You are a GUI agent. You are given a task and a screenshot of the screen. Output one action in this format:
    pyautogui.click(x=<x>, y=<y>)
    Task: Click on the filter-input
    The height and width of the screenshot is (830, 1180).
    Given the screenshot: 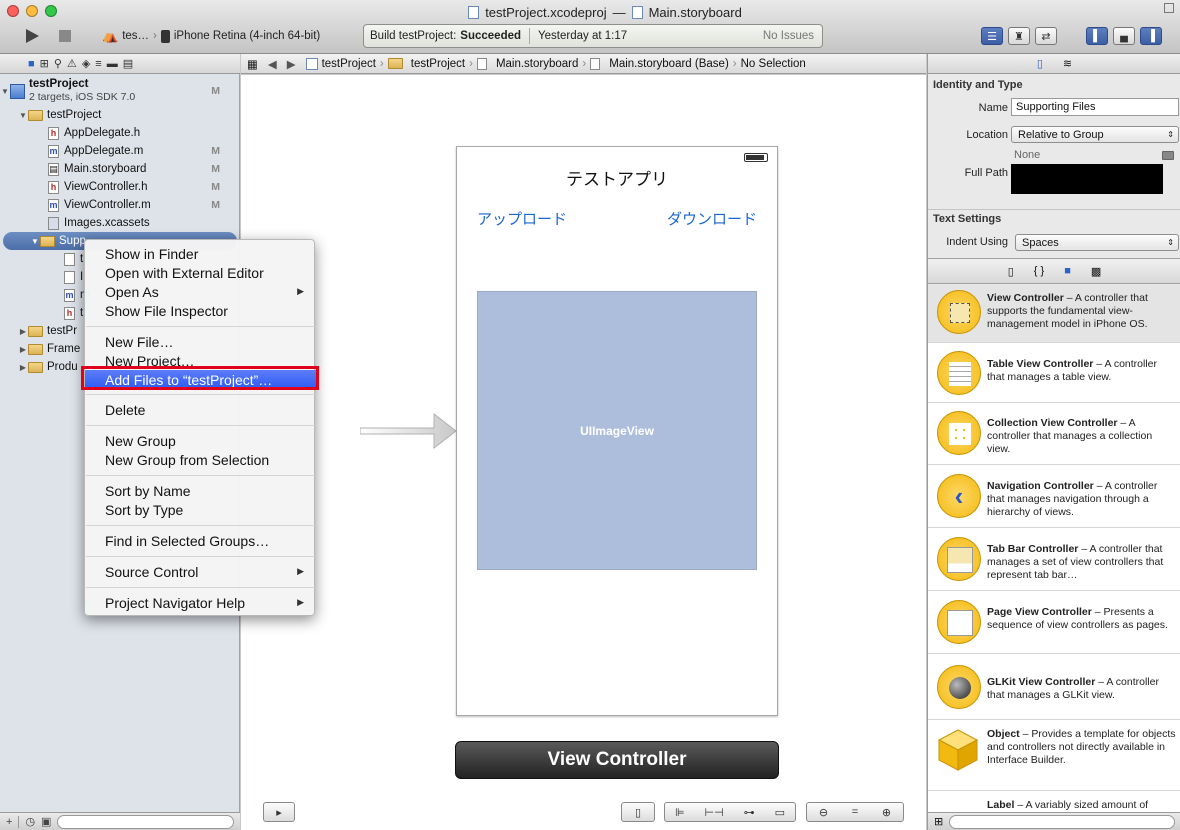 What is the action you would take?
    pyautogui.click(x=145, y=821)
    